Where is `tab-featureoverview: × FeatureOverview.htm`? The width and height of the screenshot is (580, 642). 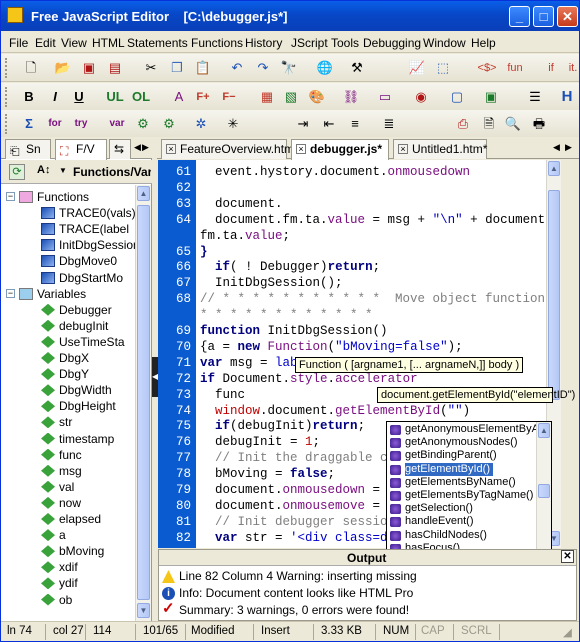
tab-featureoverview: × FeatureOverview.htm is located at coordinates (227, 149).